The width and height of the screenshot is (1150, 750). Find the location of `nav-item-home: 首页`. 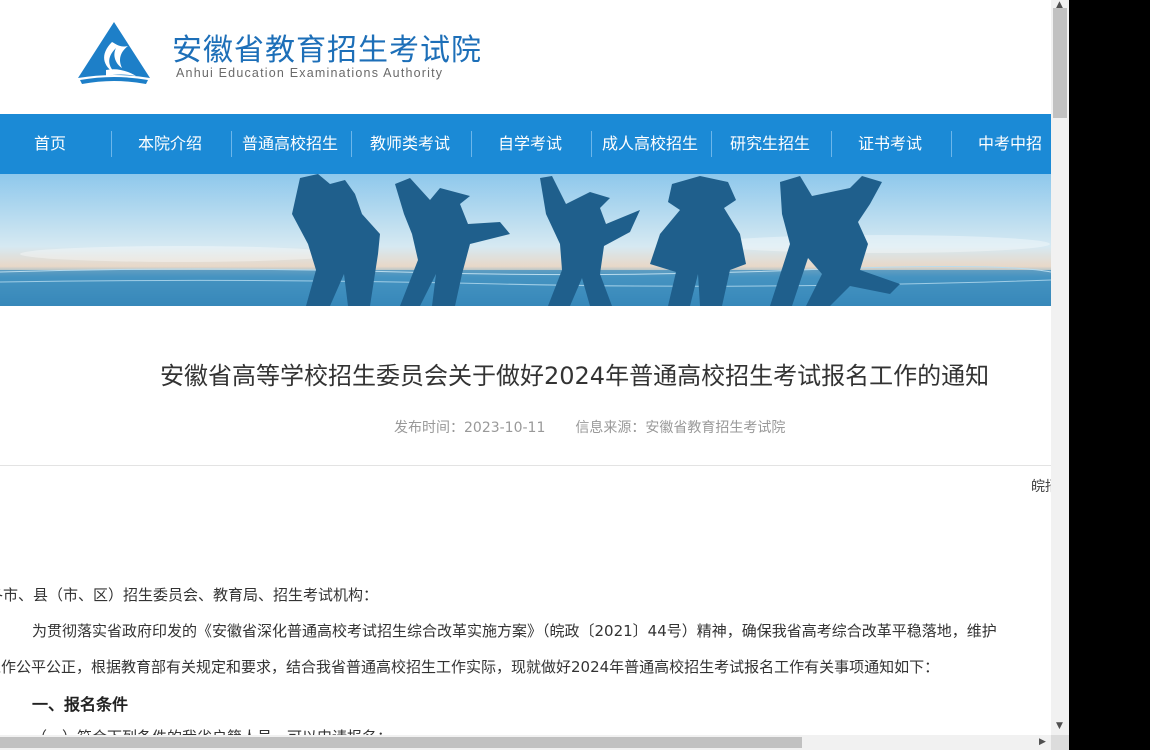

nav-item-home: 首页 is located at coordinates (55, 144).